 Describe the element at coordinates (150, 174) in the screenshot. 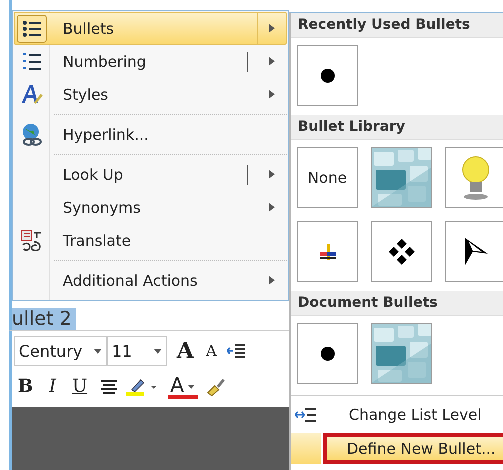

I see `menu-item: Look Up` at that location.